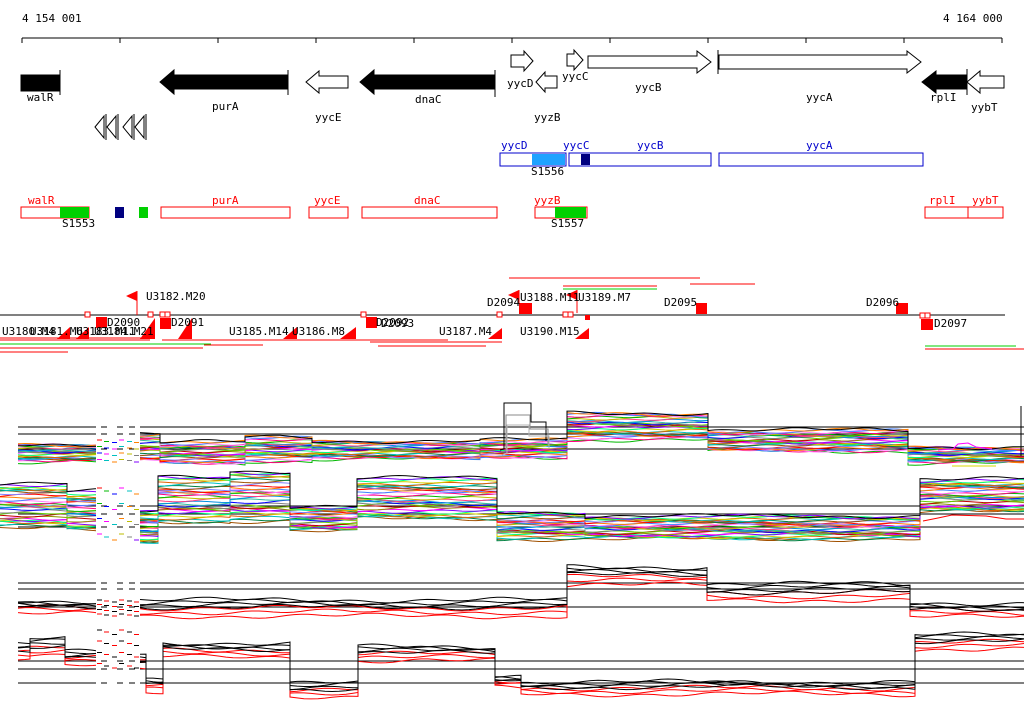 The image size is (1024, 714). I want to click on segment-gene-label-yybT: yybT, so click(985, 200).